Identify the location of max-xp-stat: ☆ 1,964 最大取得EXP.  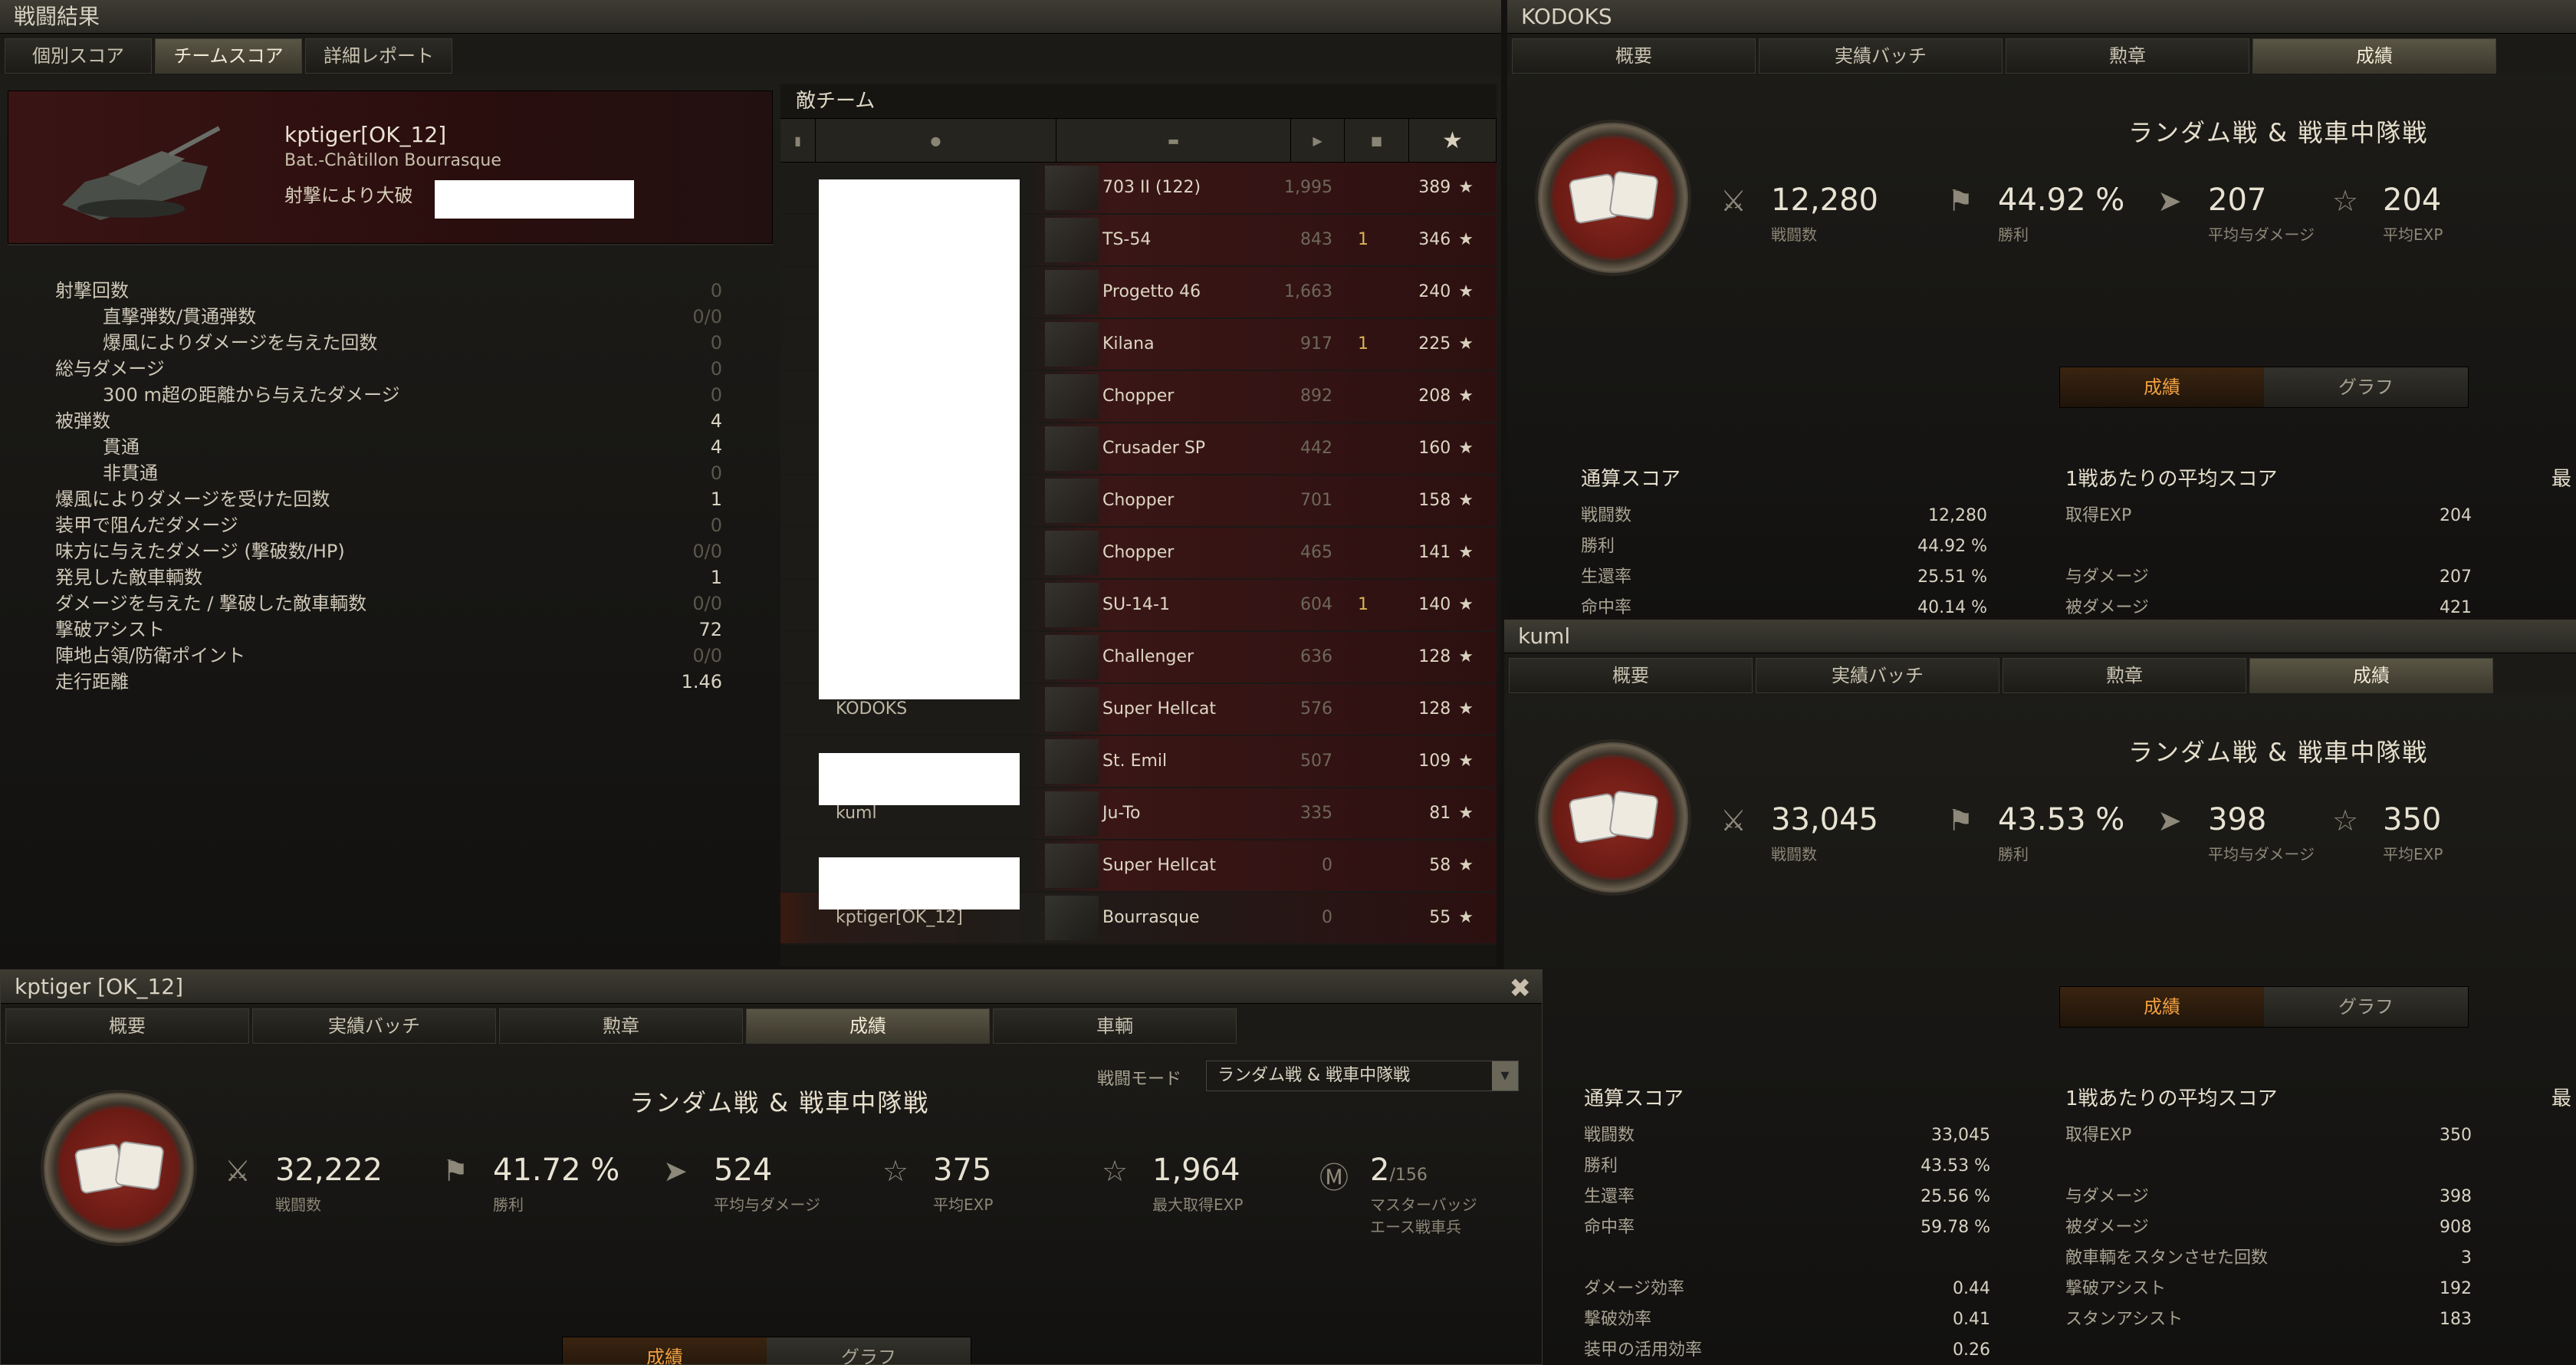
(1173, 1184).